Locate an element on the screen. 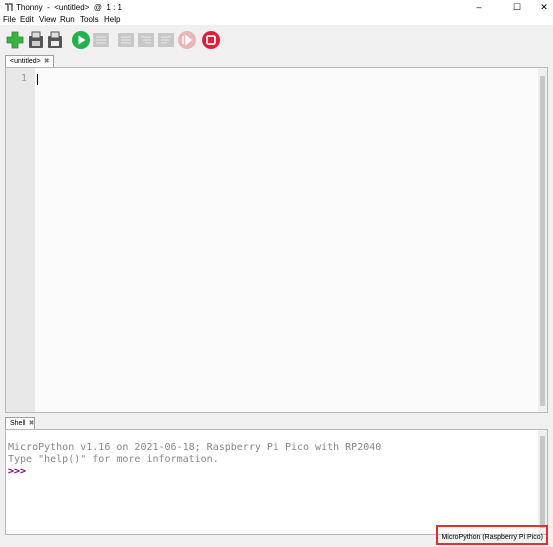  save-file-icon is located at coordinates (55, 40).